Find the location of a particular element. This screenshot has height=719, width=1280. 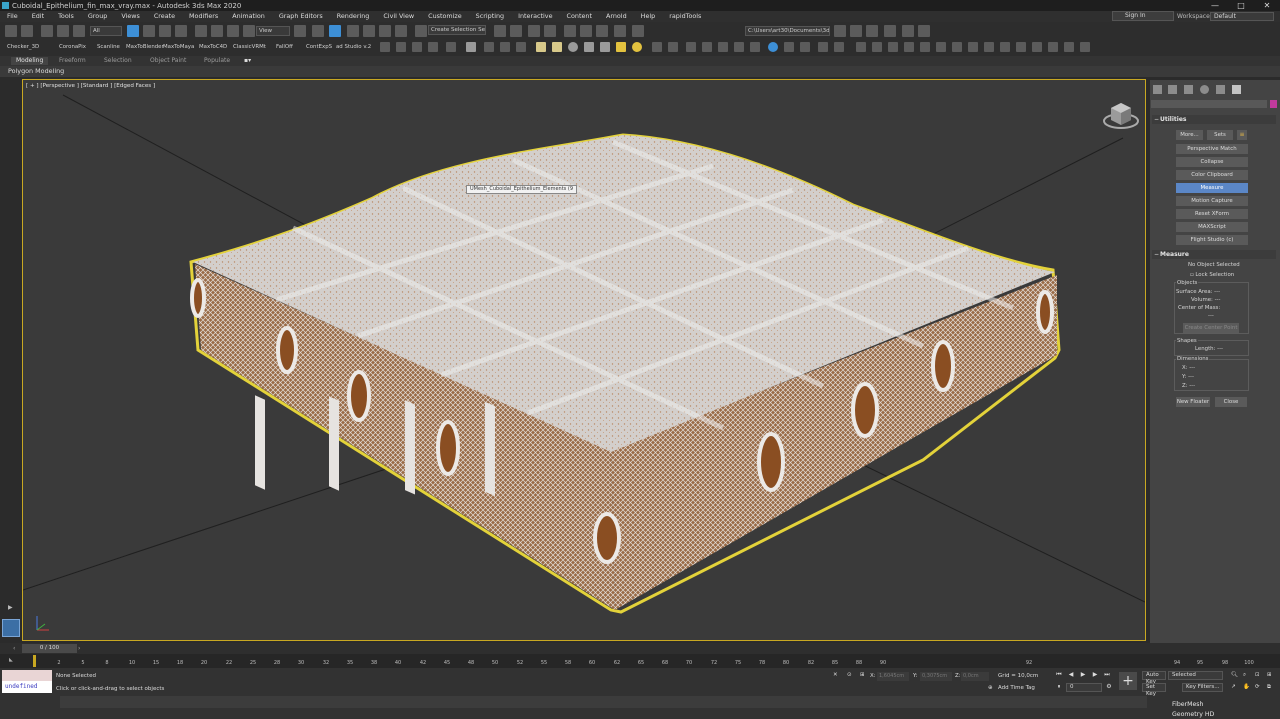

menu-tools: Tools is located at coordinates (66, 16).